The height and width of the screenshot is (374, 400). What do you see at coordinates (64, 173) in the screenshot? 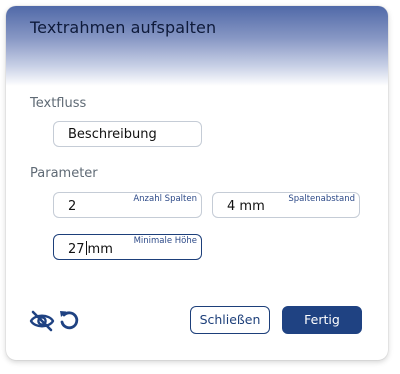
I see `parameter-section-label: Parameter` at bounding box center [64, 173].